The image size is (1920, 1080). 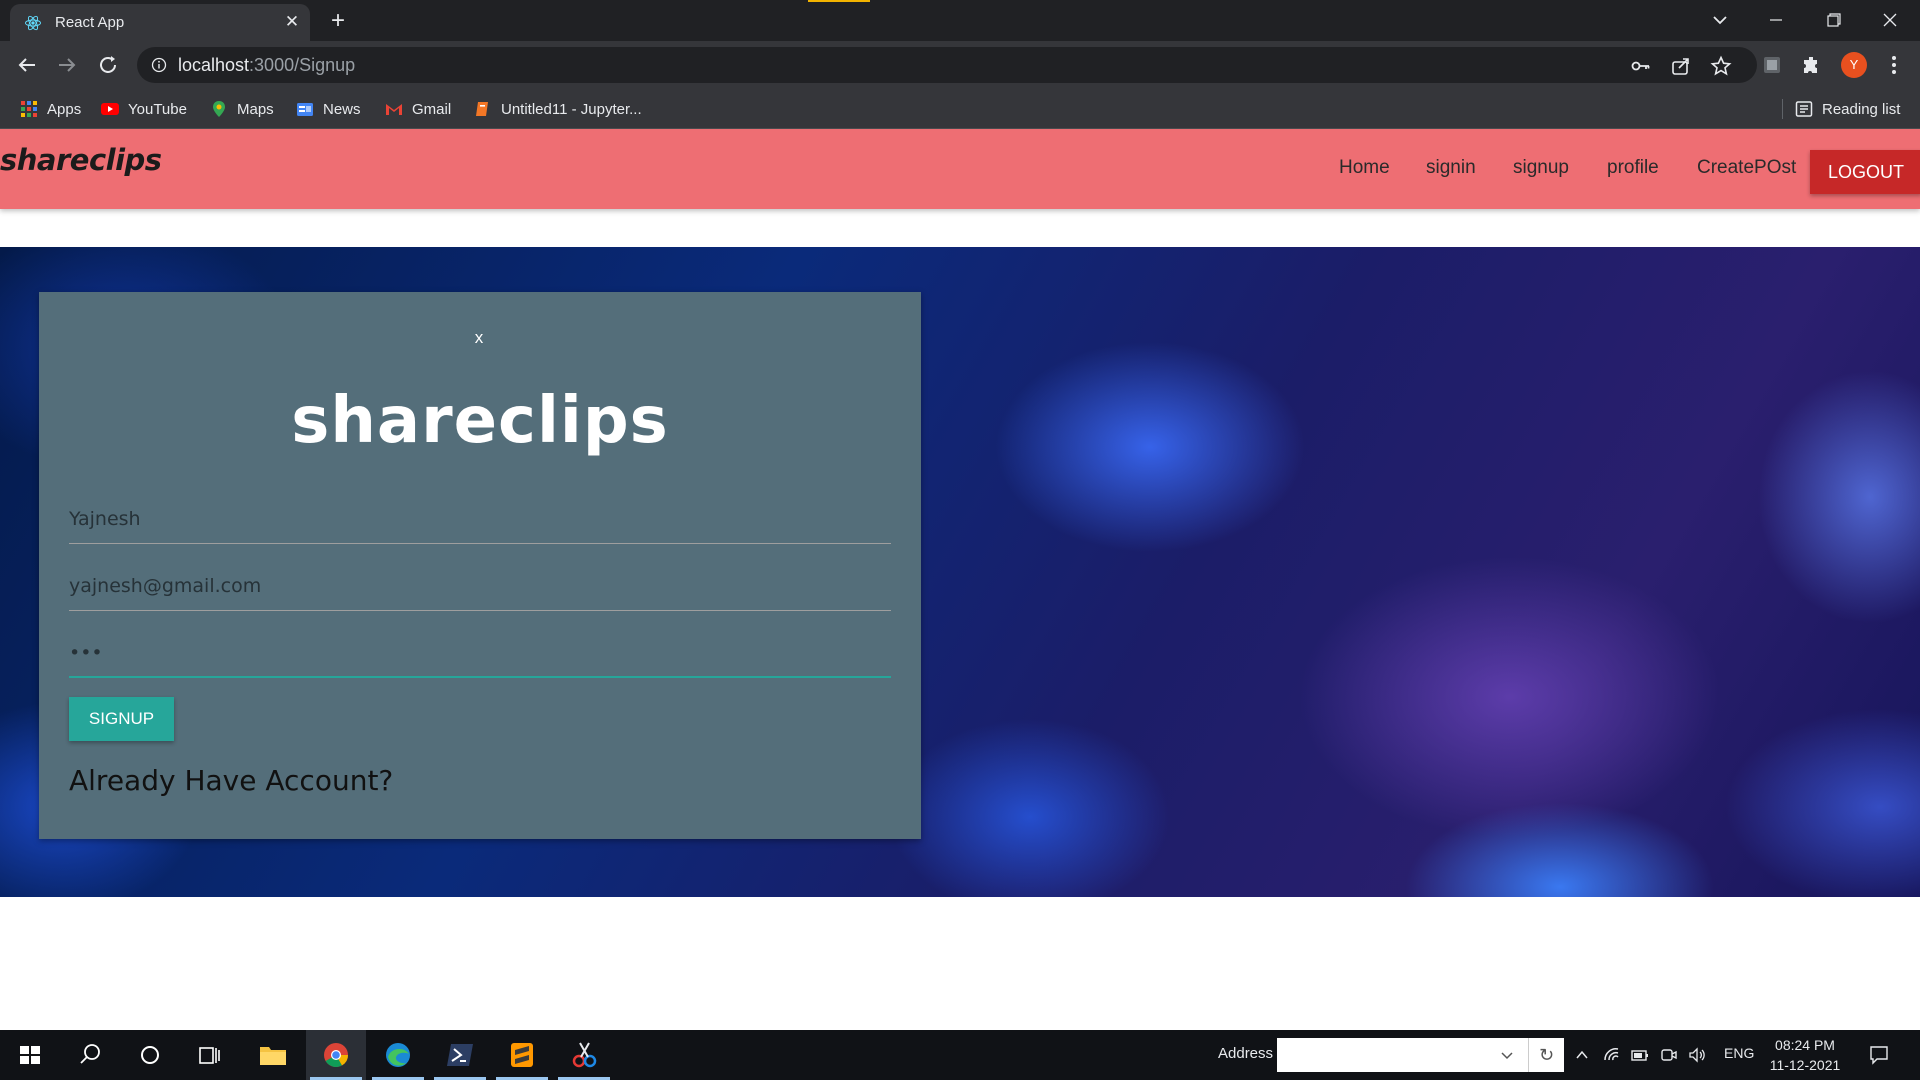 I want to click on browser-tab-react-app: React App ✕, so click(x=160, y=22).